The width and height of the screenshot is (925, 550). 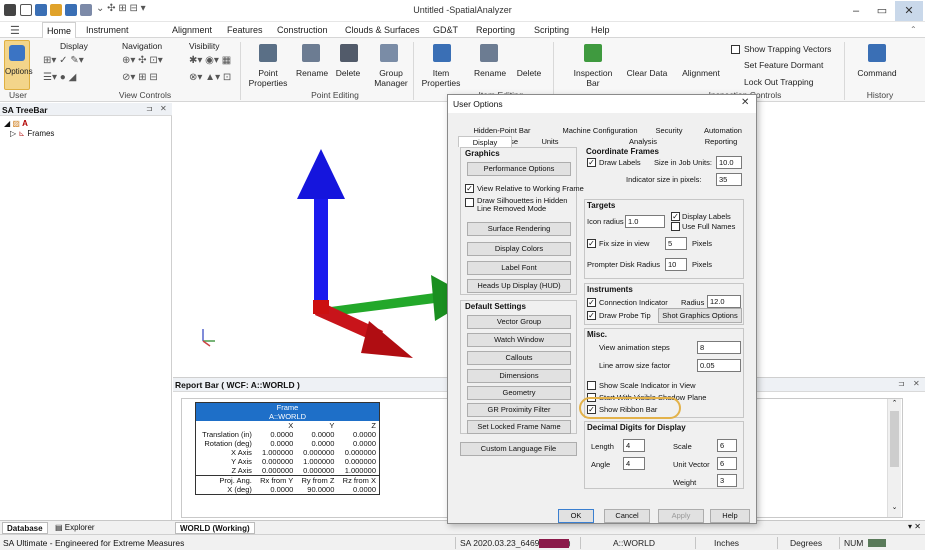 What do you see at coordinates (913, 29) in the screenshot?
I see `collapse-ribbon-icon: ⌃` at bounding box center [913, 29].